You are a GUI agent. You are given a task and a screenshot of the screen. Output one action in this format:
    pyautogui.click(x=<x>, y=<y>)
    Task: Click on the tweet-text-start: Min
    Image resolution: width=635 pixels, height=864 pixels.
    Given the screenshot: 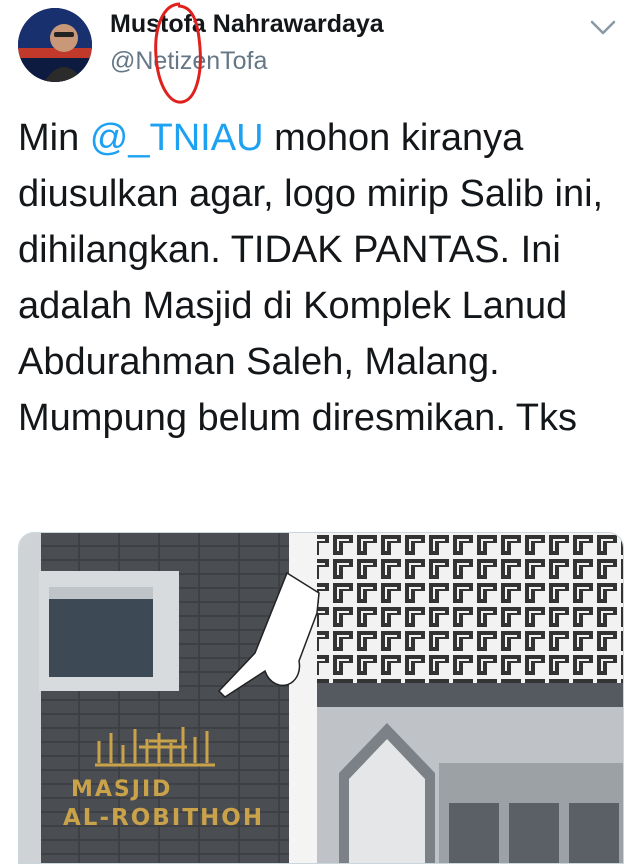 What is the action you would take?
    pyautogui.click(x=54, y=138)
    